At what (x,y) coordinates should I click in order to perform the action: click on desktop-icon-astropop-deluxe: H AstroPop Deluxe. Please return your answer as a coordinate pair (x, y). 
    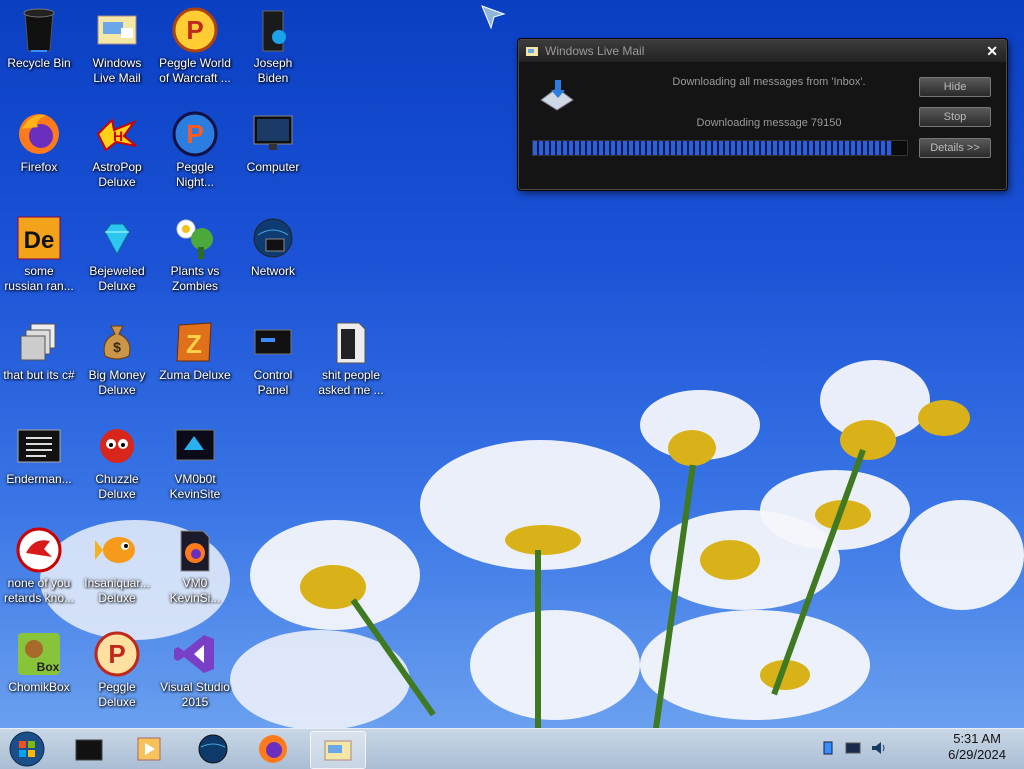
    Looking at the image, I should click on (117, 150).